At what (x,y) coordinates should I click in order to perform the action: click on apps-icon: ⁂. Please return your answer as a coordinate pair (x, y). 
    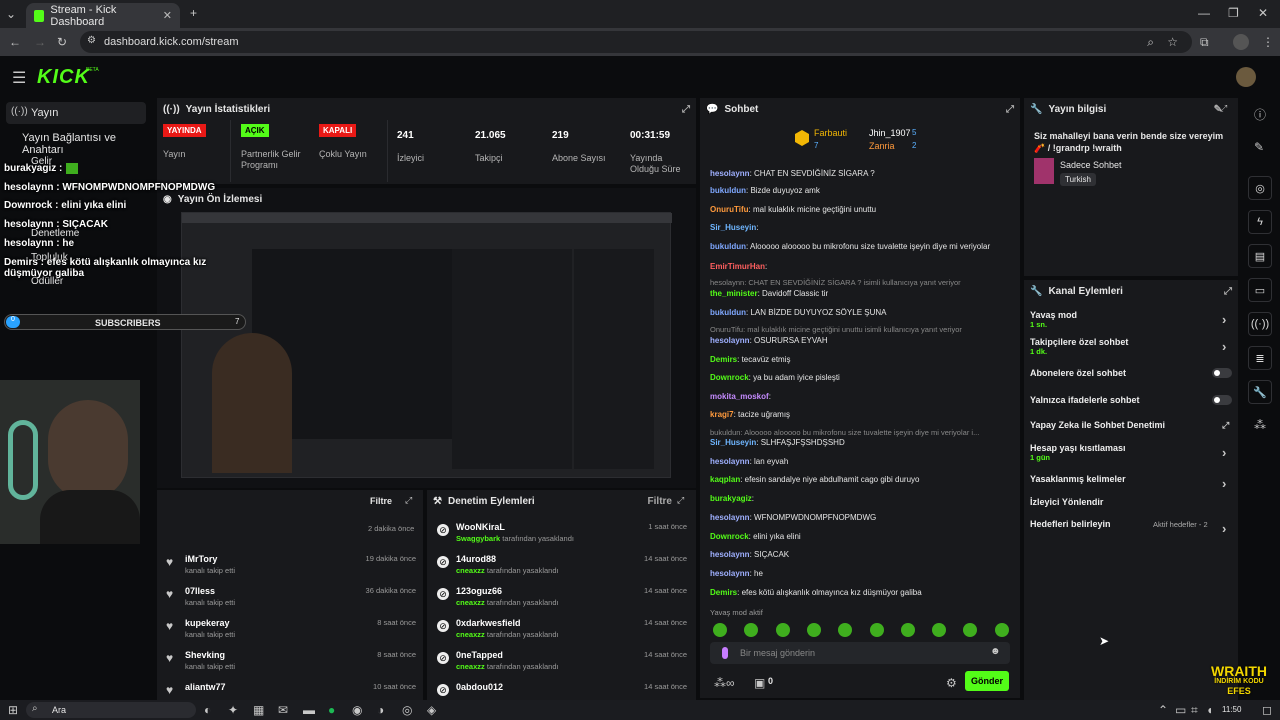
    Looking at the image, I should click on (1260, 425).